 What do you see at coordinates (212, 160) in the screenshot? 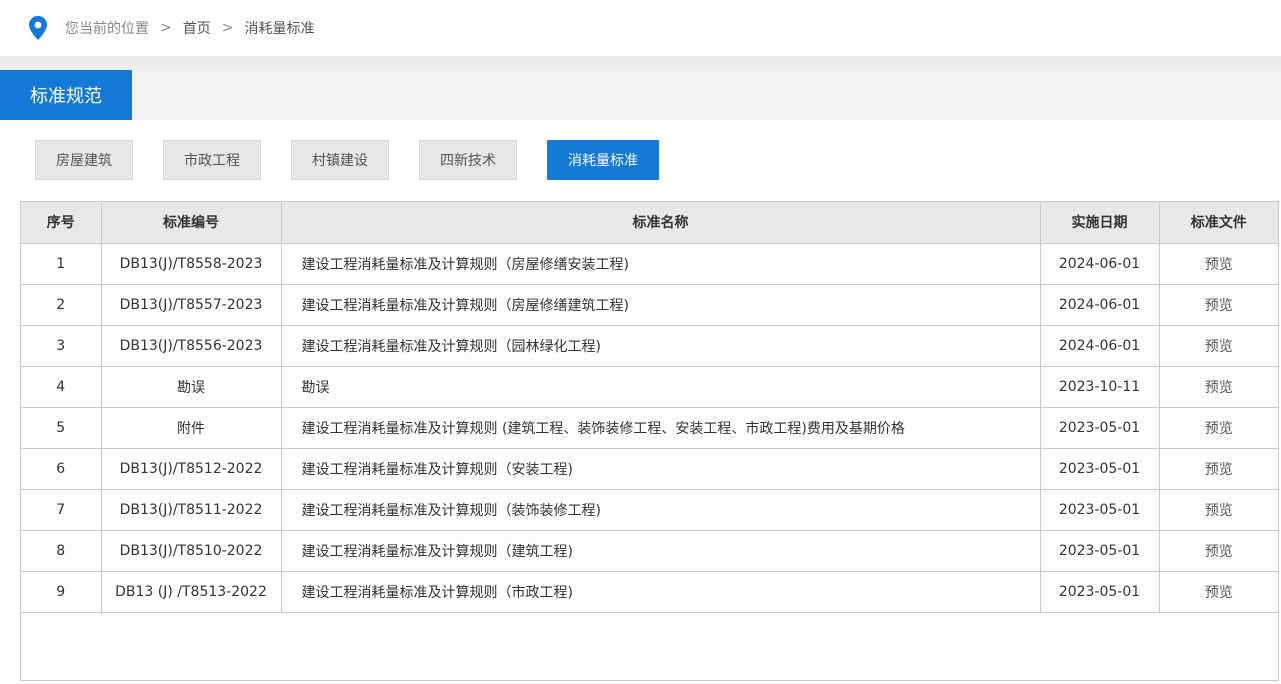
I see `tab-municipal-engineering: 市政工程` at bounding box center [212, 160].